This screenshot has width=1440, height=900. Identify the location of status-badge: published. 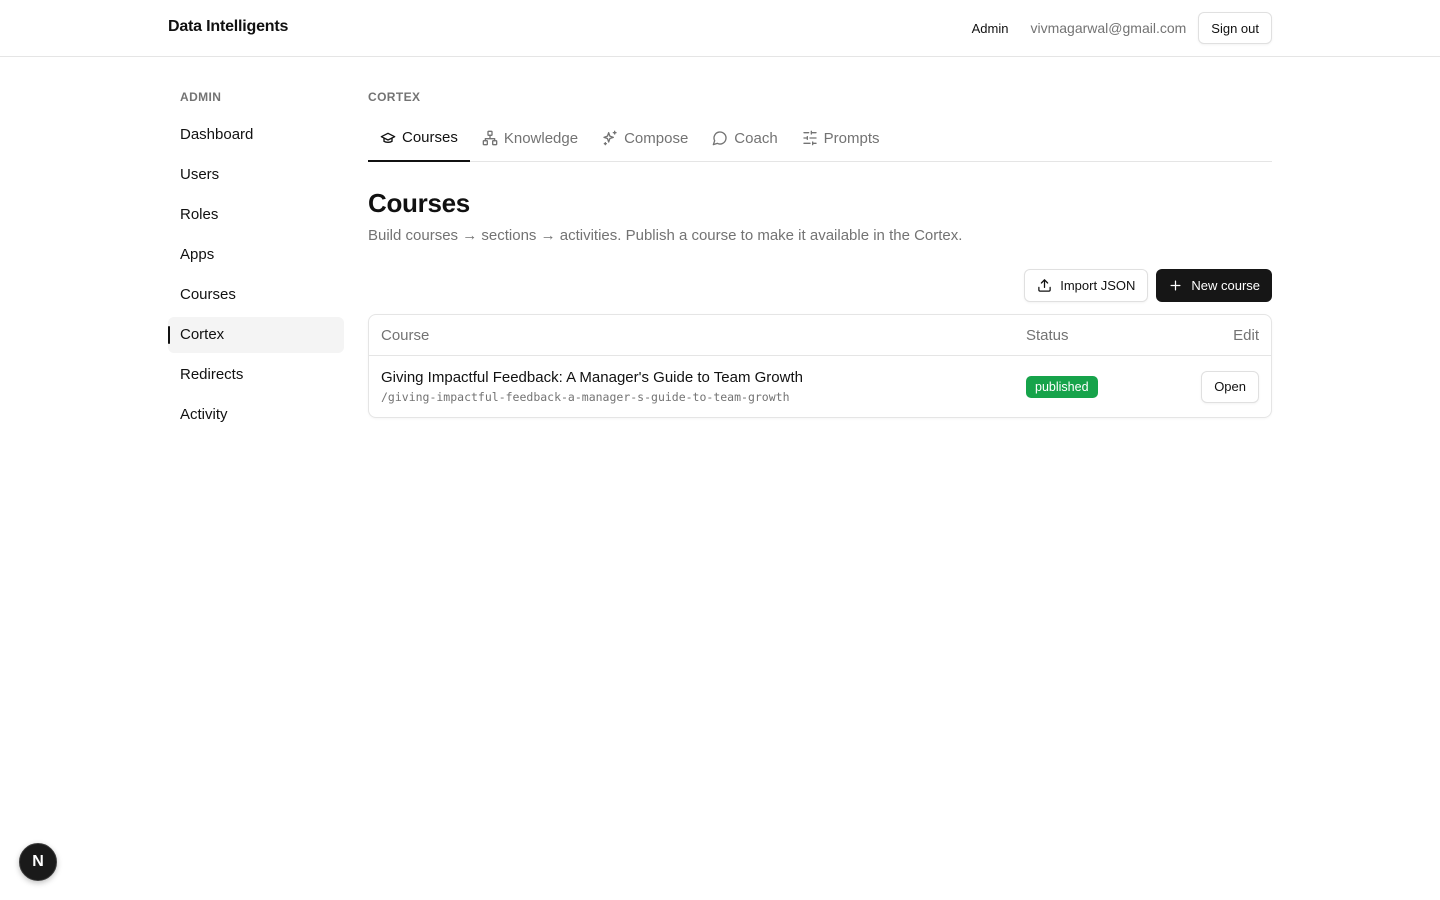
(1062, 386).